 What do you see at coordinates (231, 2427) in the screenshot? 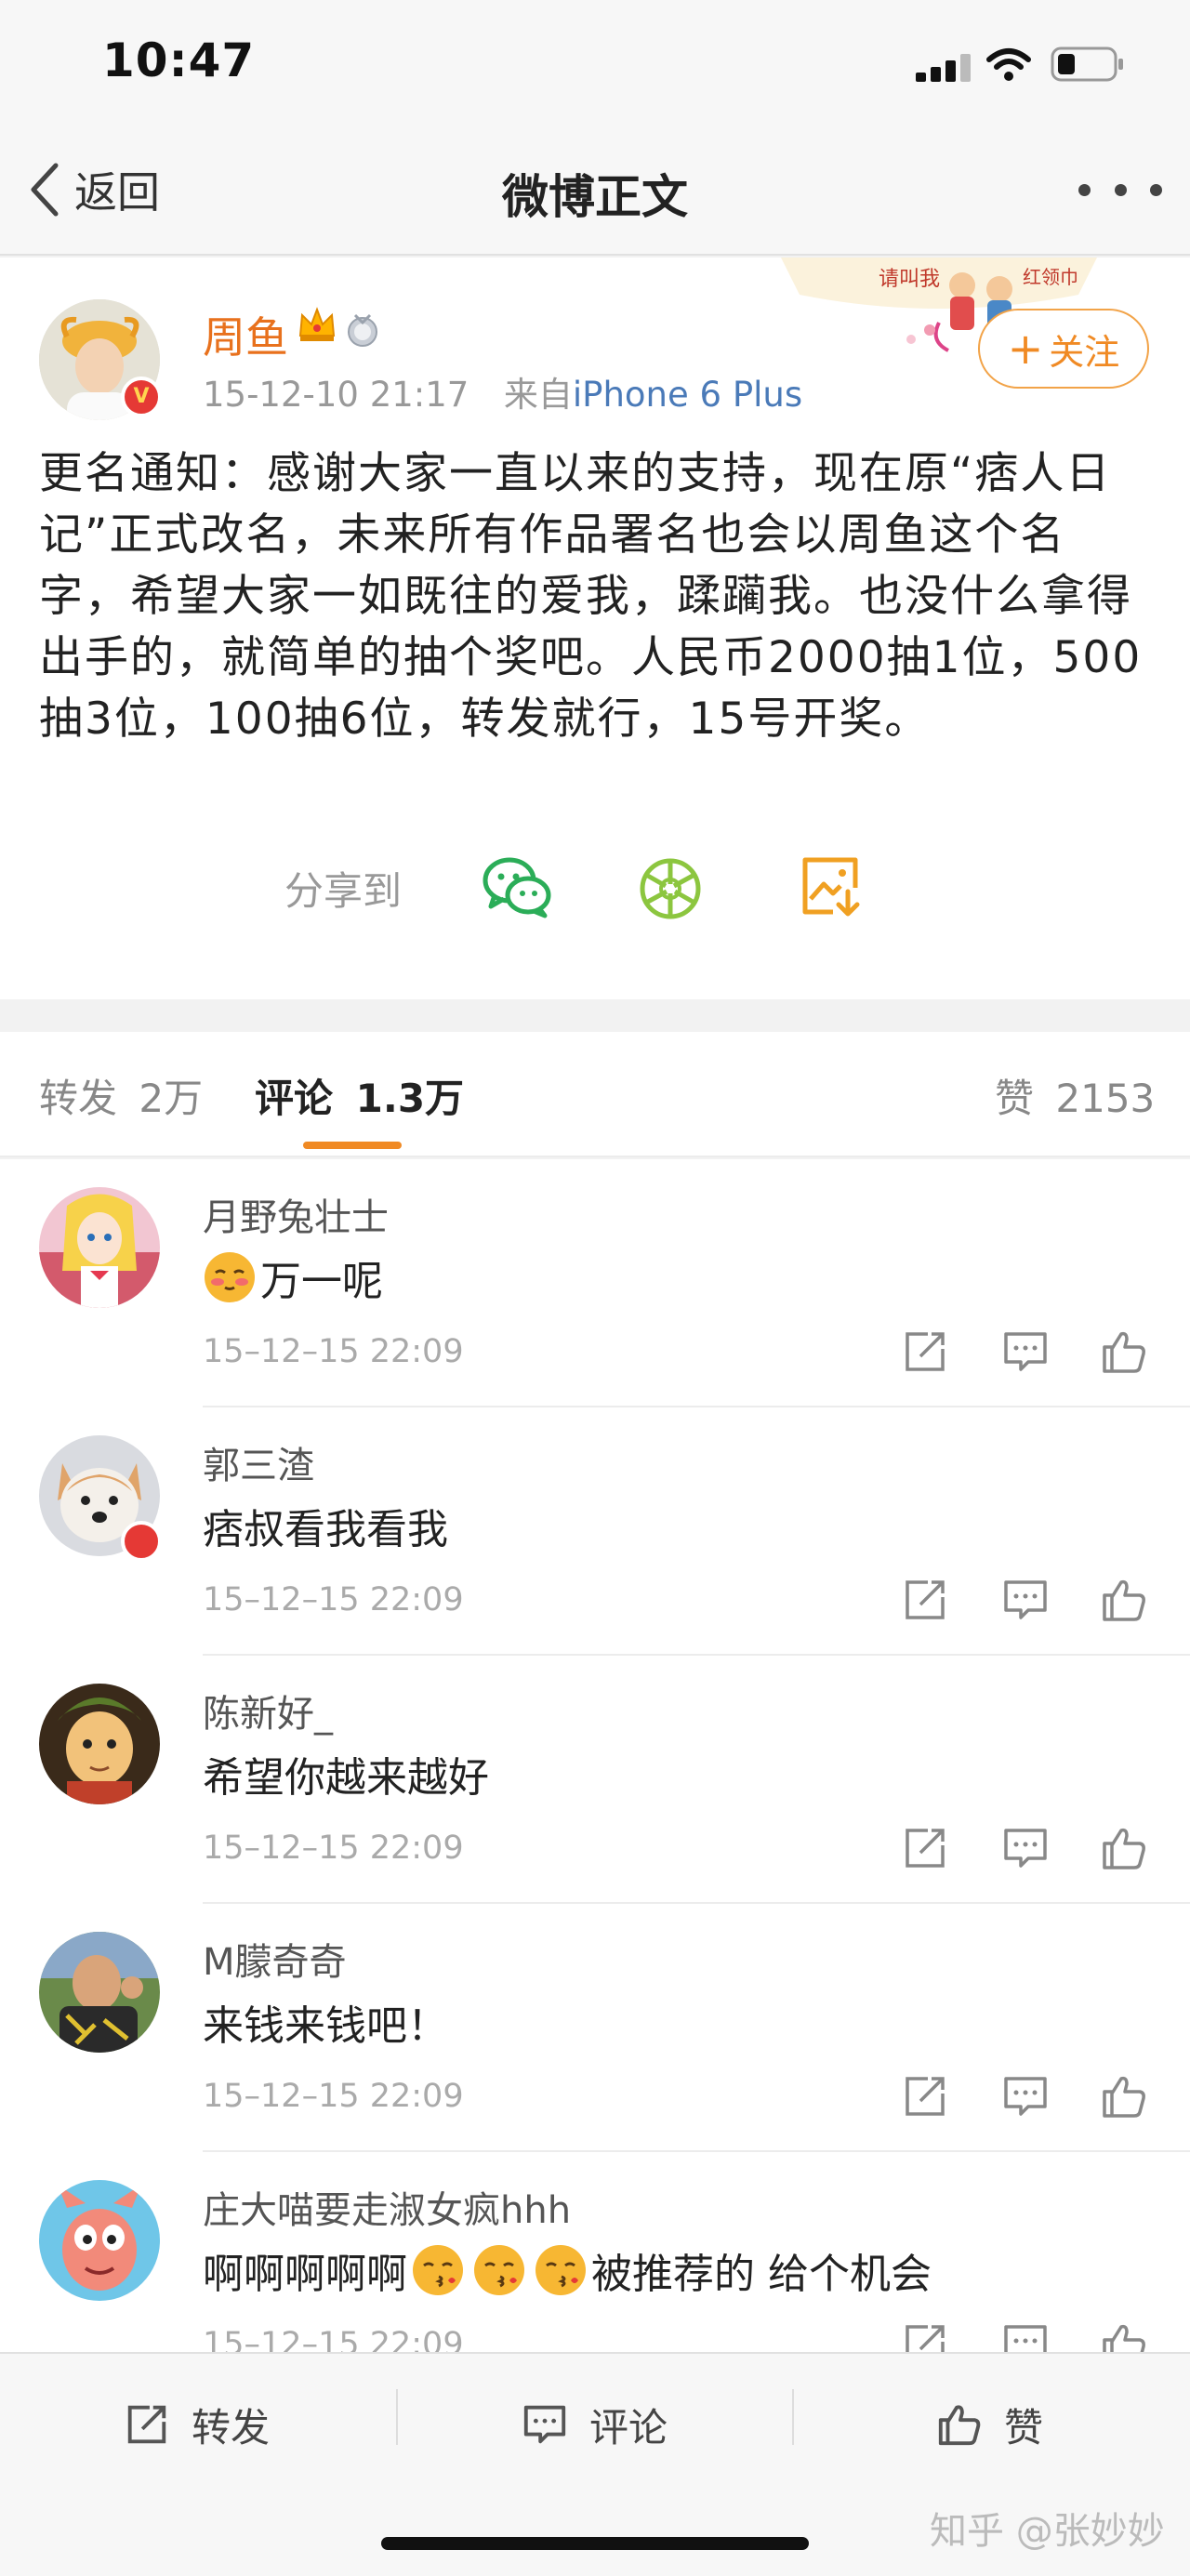
I see `repost-label: 转发` at bounding box center [231, 2427].